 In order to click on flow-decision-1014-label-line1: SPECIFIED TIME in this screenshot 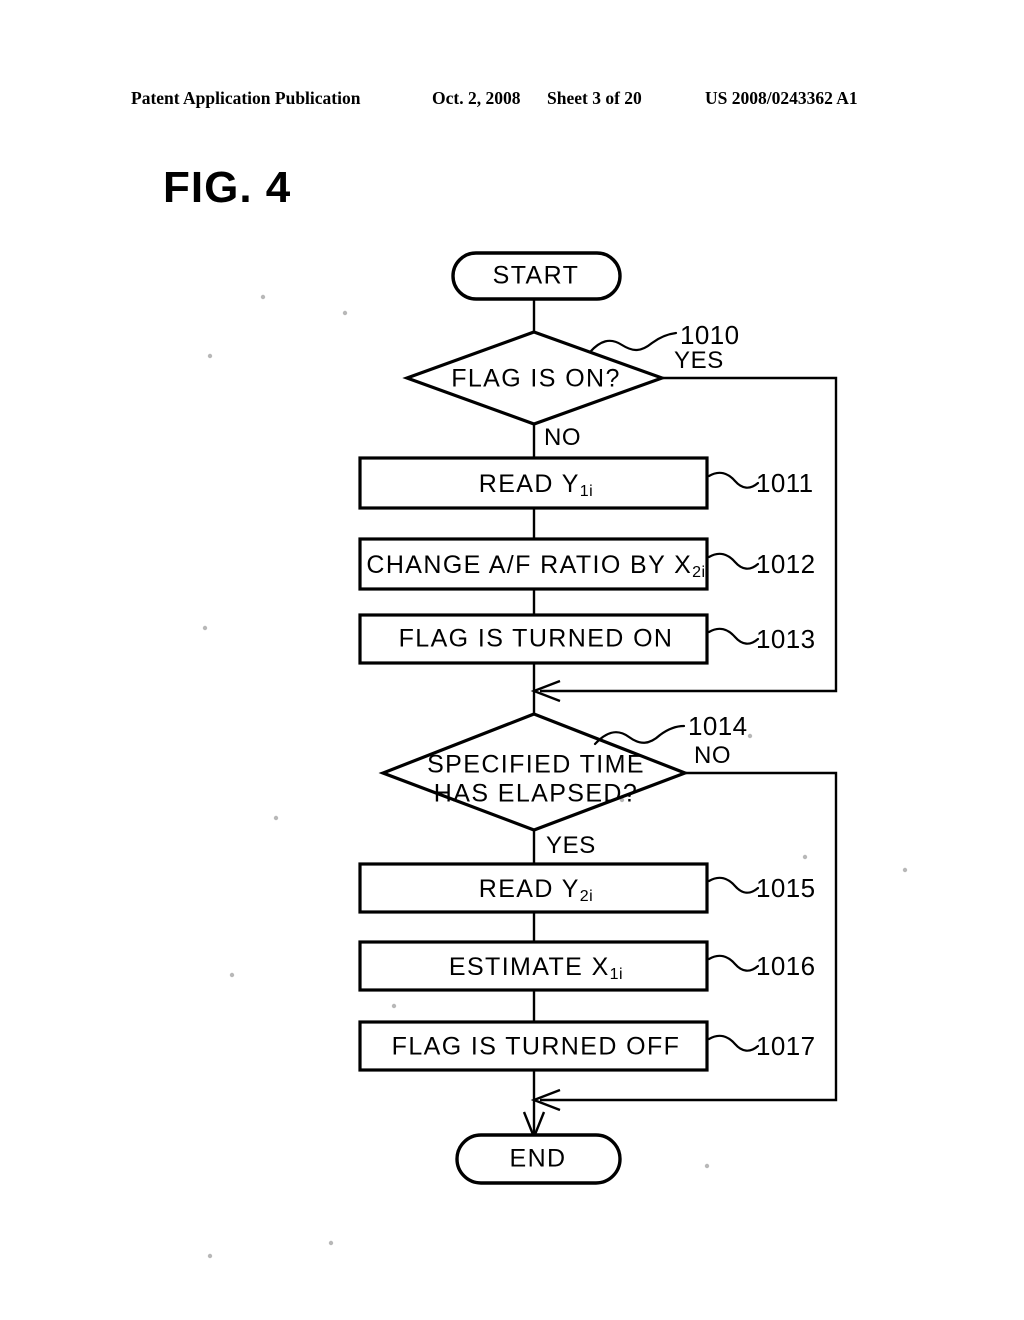, I will do `click(536, 765)`.